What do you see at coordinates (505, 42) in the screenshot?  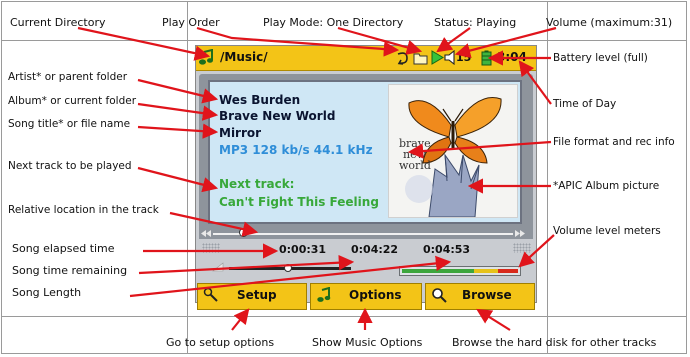 I see `line-volume` at bounding box center [505, 42].